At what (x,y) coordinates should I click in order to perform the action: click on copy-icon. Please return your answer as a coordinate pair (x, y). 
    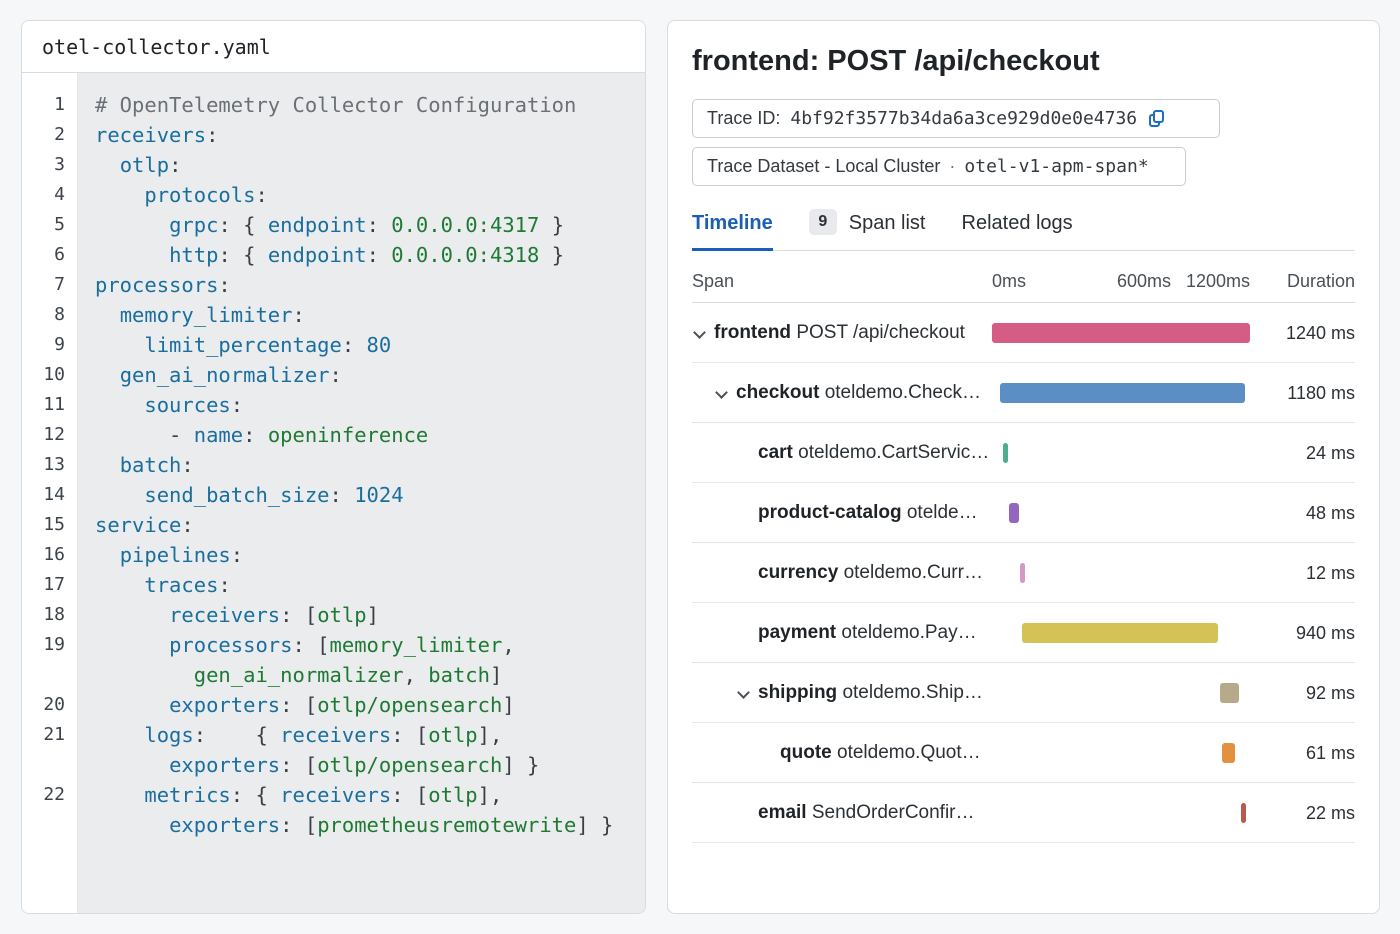
    Looking at the image, I should click on (1157, 119).